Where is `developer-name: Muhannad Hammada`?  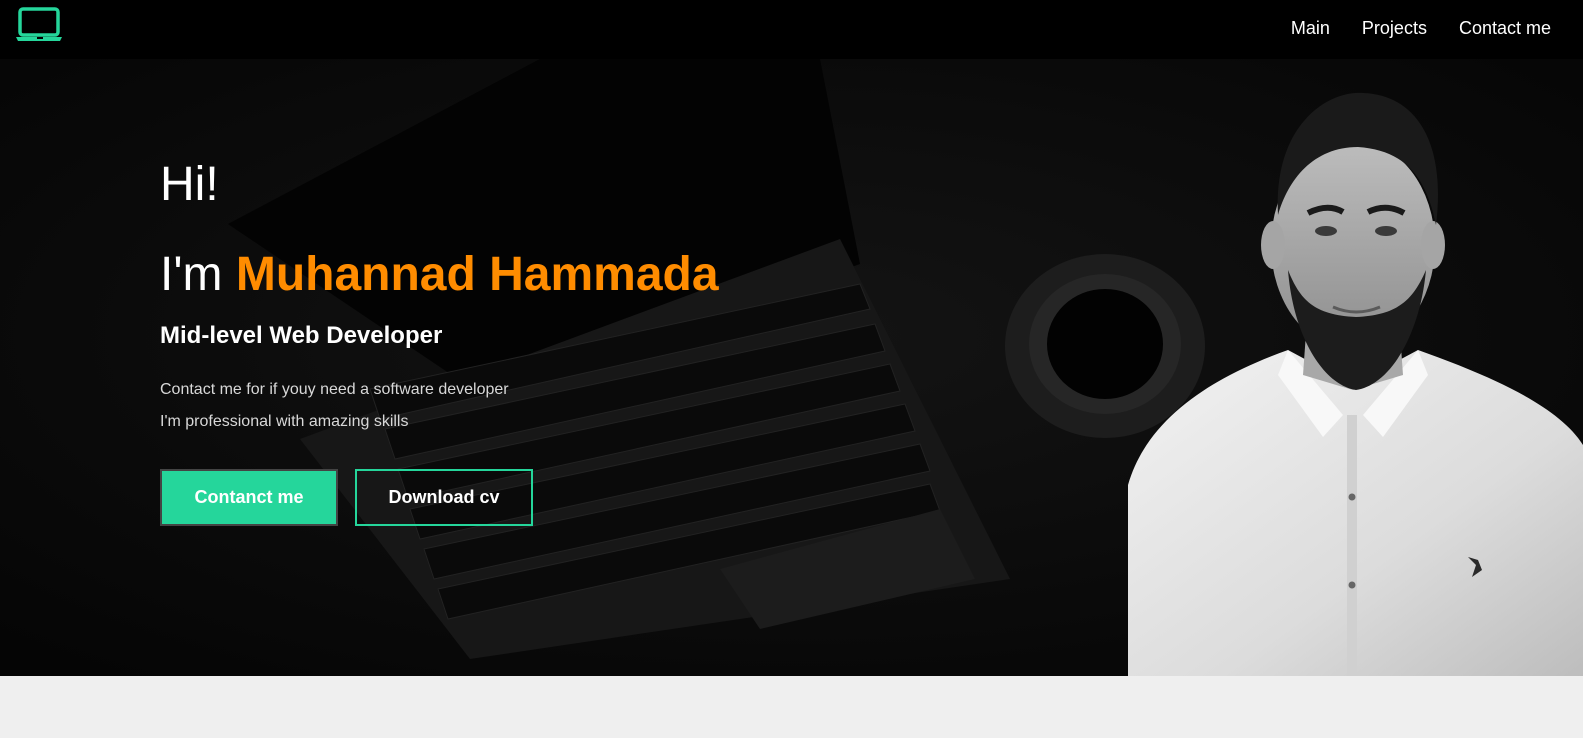 developer-name: Muhannad Hammada is located at coordinates (477, 274).